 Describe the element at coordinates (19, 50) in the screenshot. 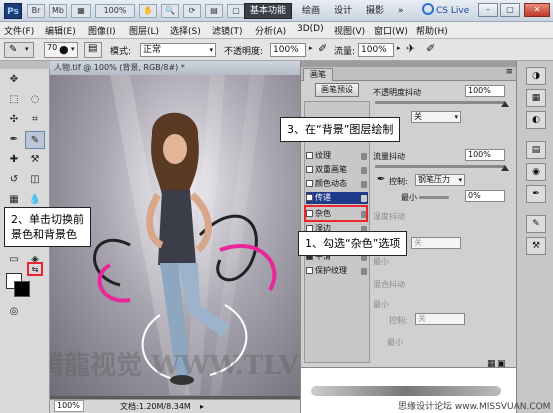

I see `tool-preset-picker: ✎ ▾` at that location.